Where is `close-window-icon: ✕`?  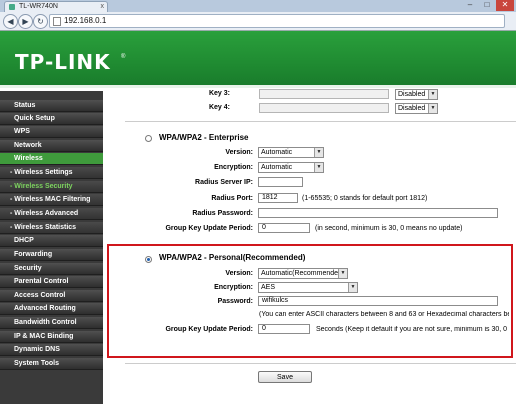
close-window-icon: ✕ is located at coordinates (505, 5).